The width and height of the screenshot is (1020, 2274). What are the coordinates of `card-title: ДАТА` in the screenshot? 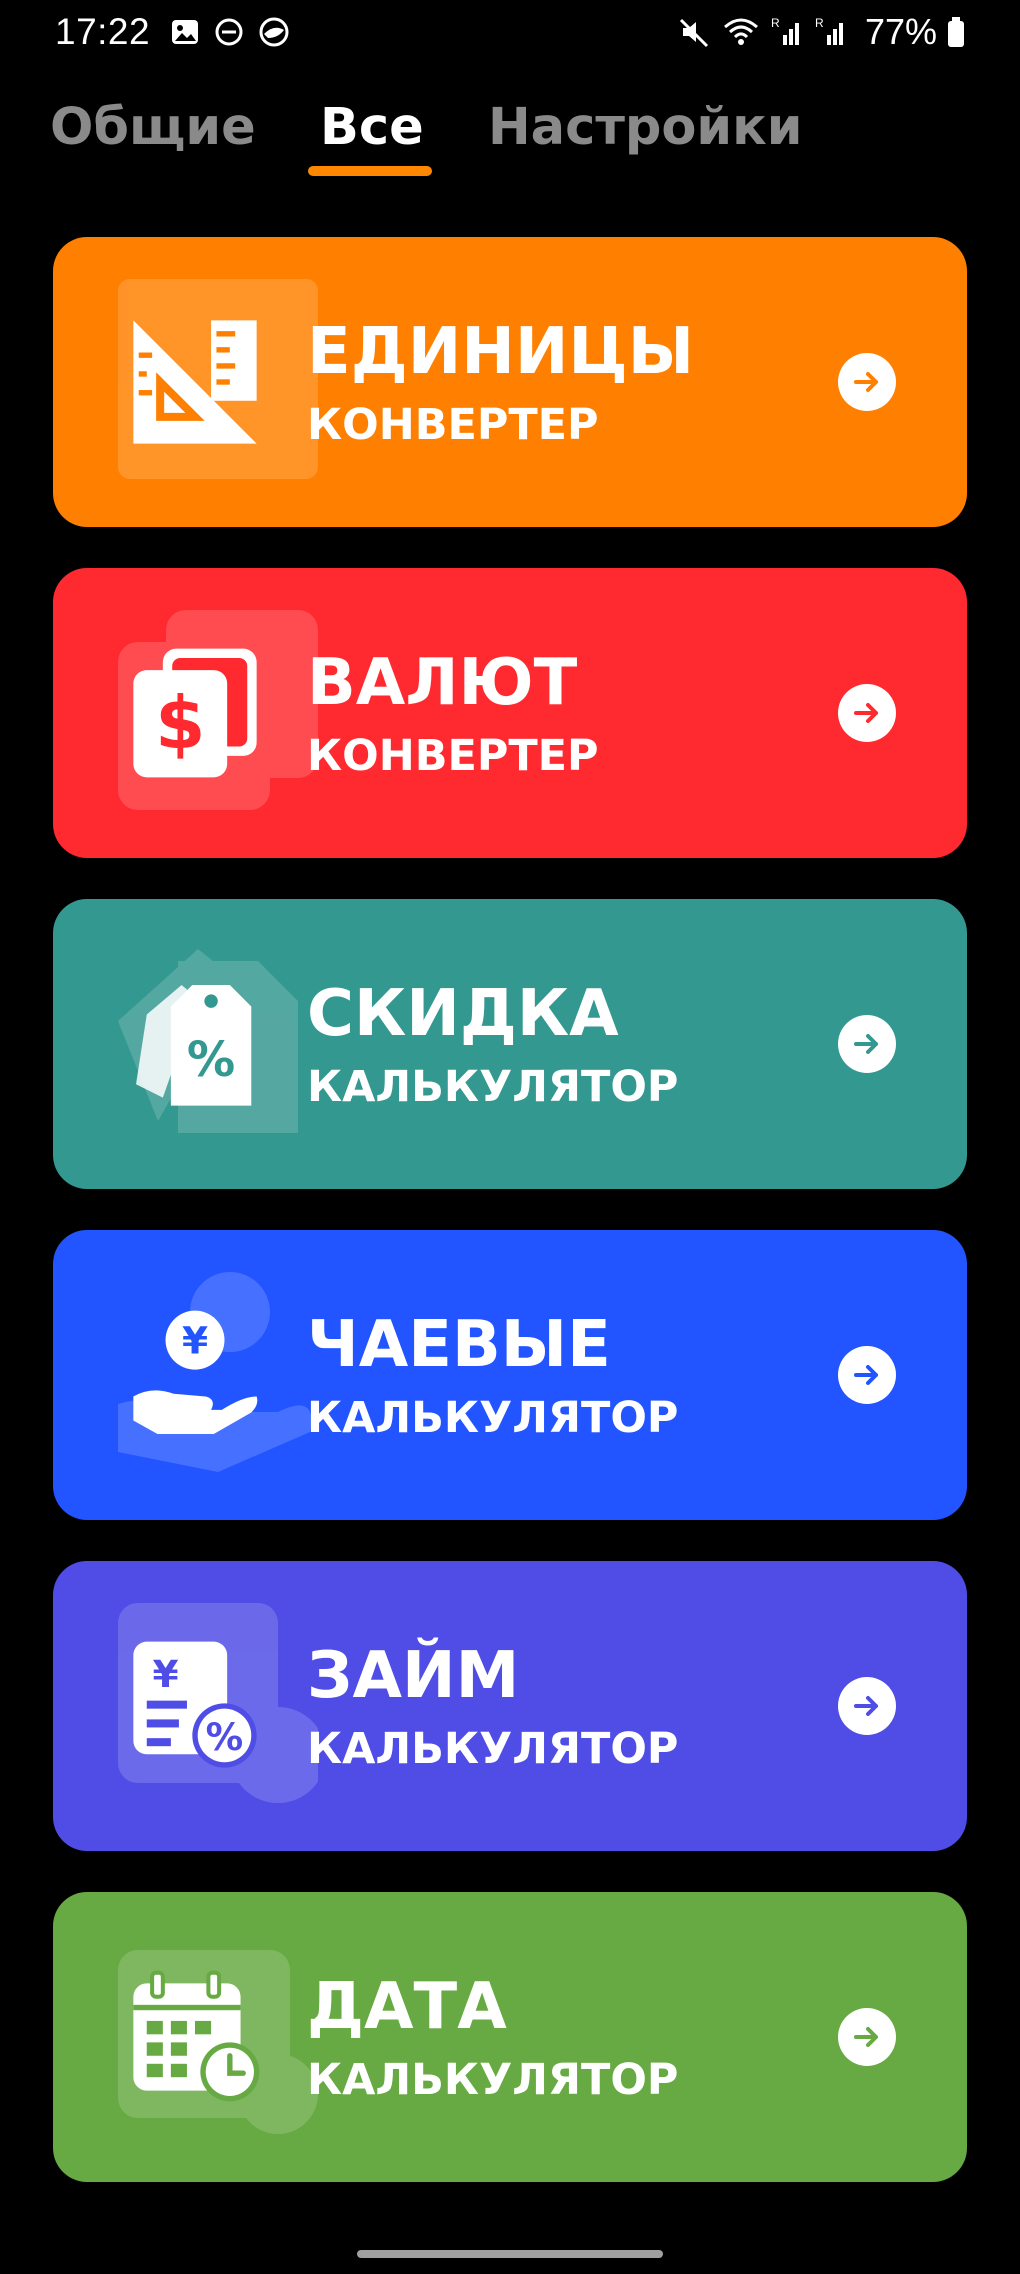 It's located at (407, 2007).